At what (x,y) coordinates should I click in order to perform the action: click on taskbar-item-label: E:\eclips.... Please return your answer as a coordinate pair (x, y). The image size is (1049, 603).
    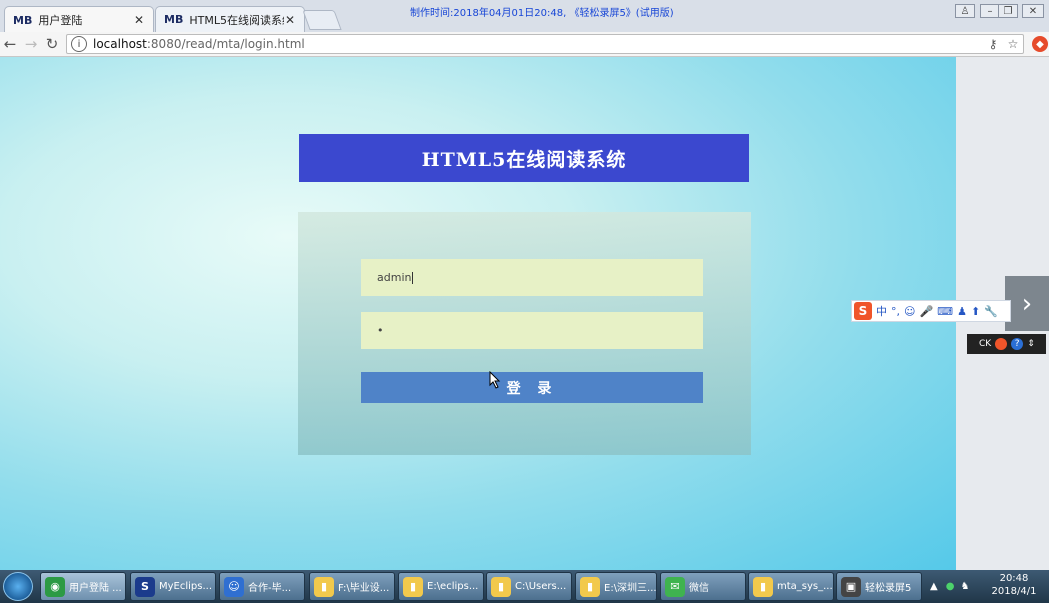
    Looking at the image, I should click on (453, 586).